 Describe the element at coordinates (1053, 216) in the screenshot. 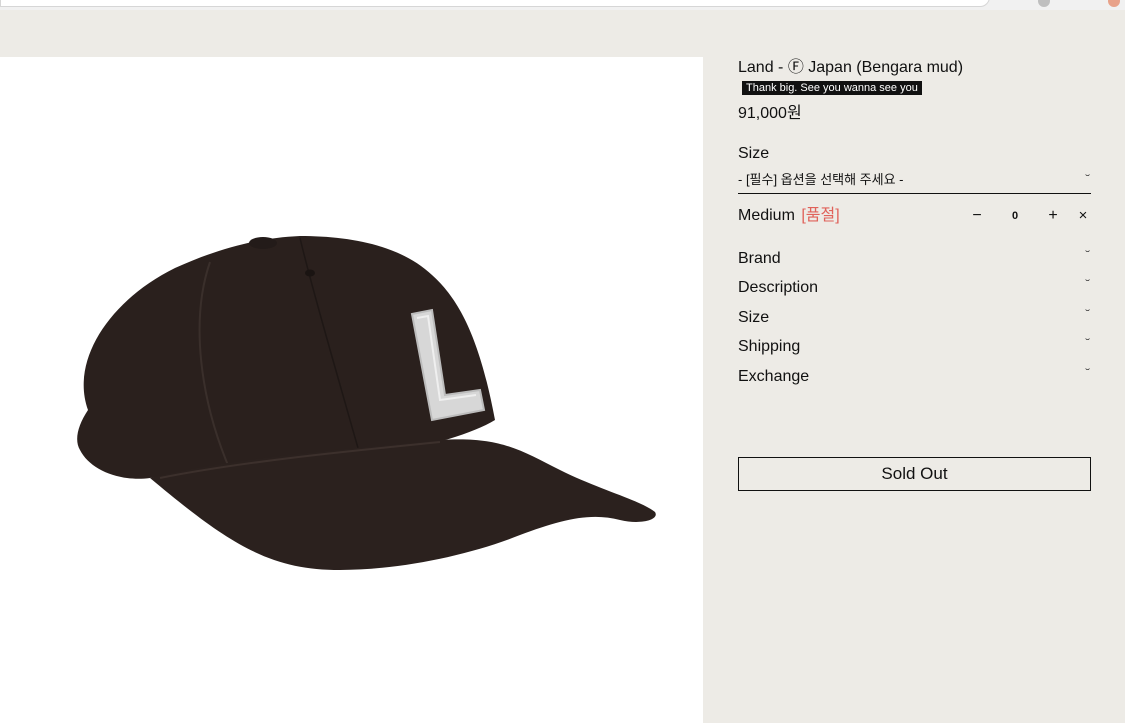

I see `increase-quantity-button: +` at that location.